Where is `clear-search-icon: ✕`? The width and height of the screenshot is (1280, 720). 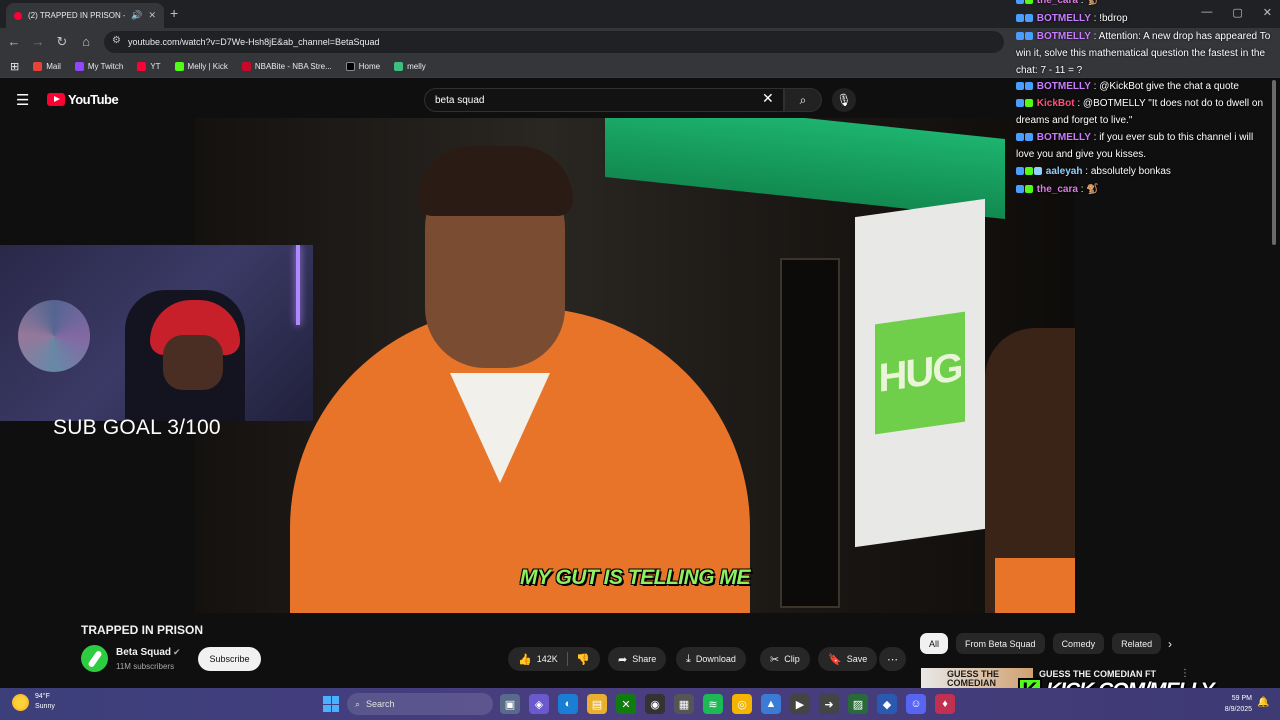 clear-search-icon: ✕ is located at coordinates (768, 98).